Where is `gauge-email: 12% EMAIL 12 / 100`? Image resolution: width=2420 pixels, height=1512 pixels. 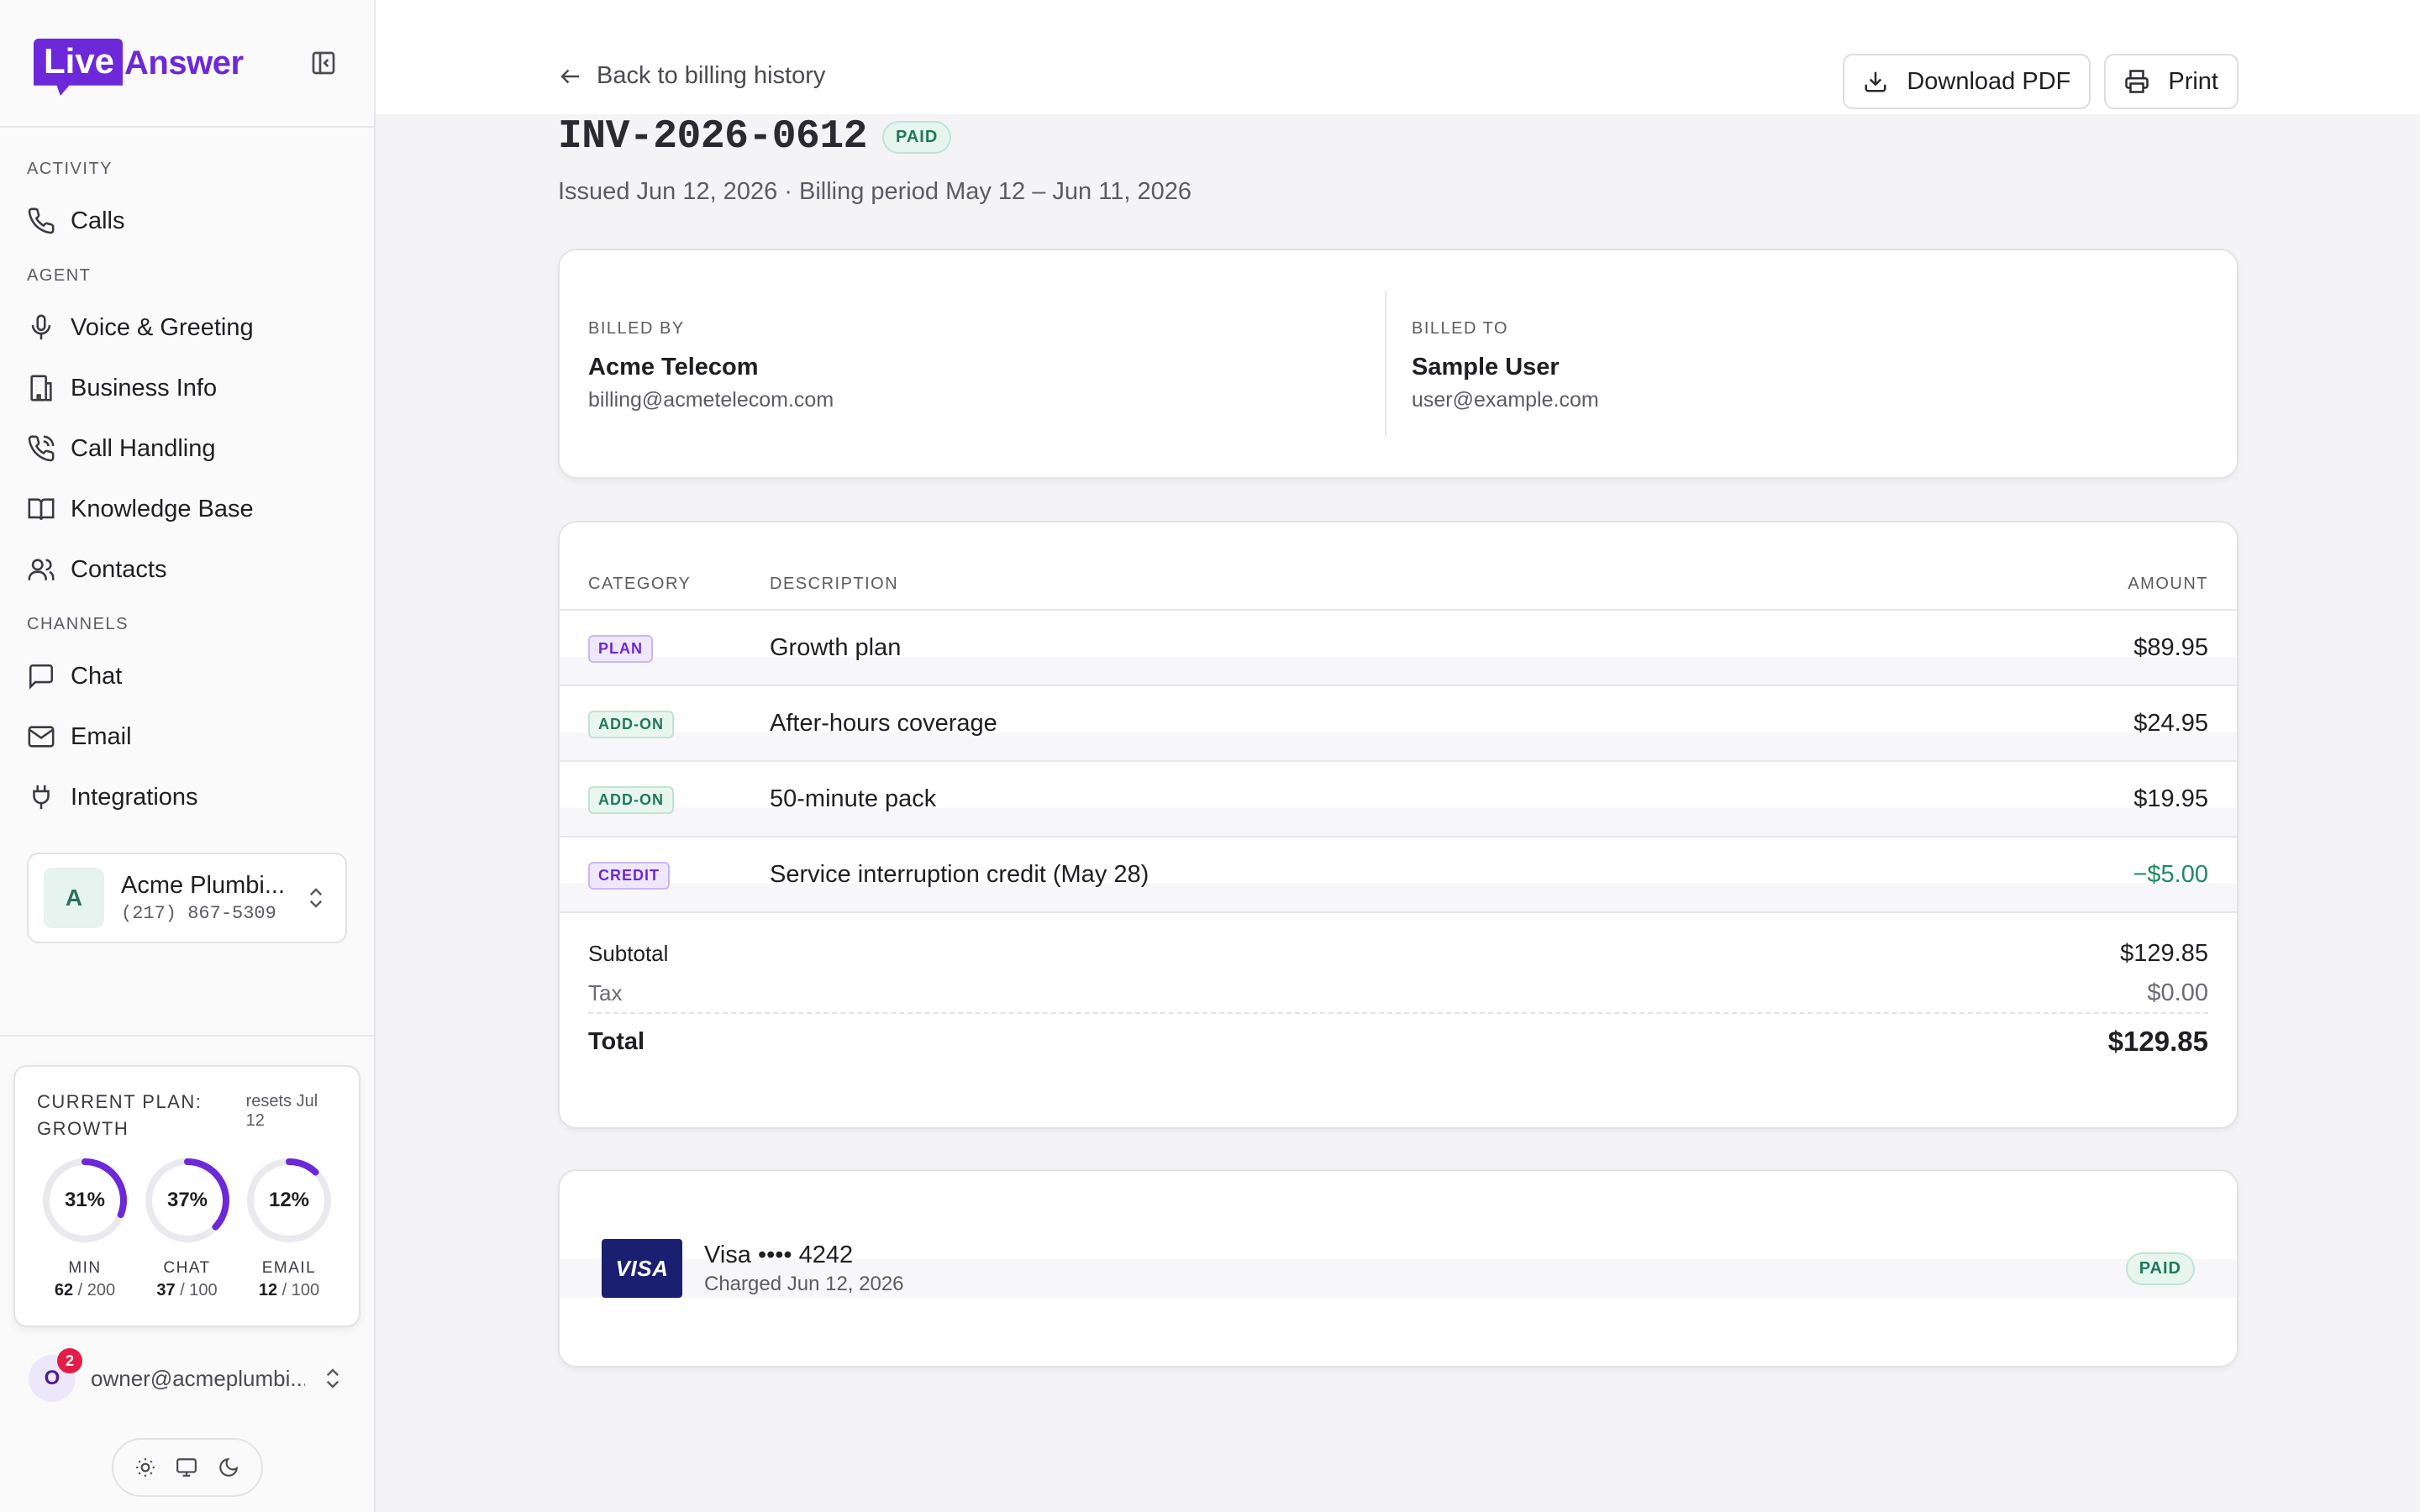 gauge-email: 12% EMAIL 12 / 100 is located at coordinates (289, 1227).